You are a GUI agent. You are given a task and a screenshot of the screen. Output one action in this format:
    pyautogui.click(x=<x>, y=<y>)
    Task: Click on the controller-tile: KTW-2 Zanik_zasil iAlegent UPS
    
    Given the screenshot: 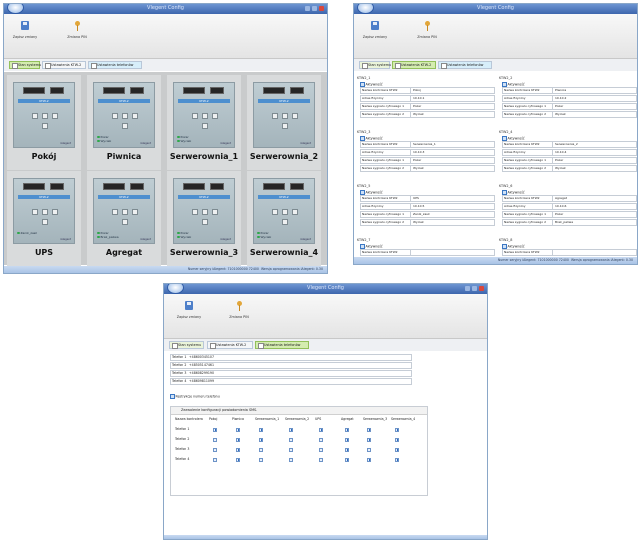 What is the action you would take?
    pyautogui.click(x=44, y=218)
    